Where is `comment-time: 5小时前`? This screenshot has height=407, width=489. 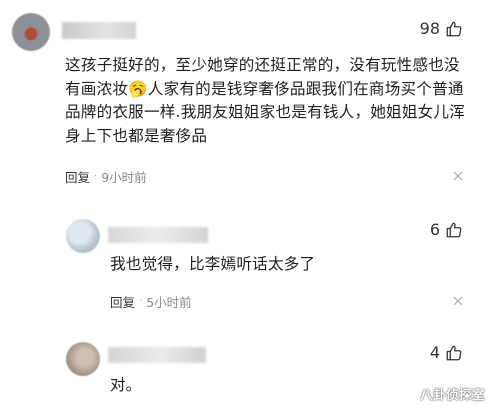
comment-time: 5小时前 is located at coordinates (169, 302).